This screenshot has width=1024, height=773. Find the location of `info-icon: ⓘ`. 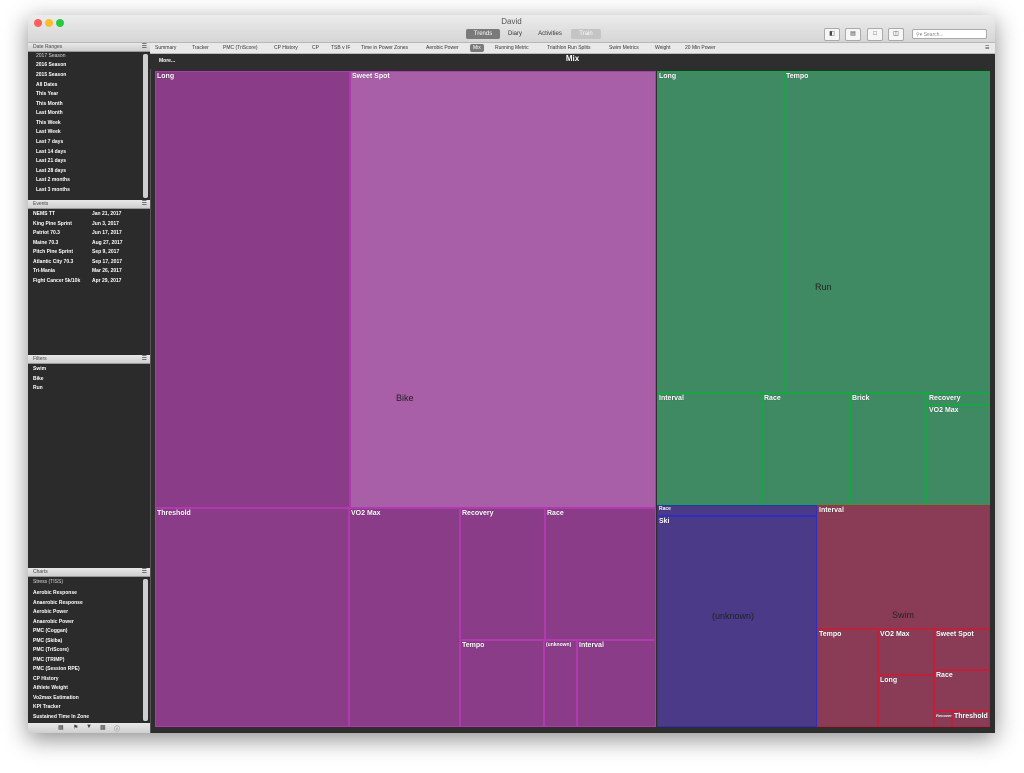

info-icon: ⓘ is located at coordinates (117, 728).